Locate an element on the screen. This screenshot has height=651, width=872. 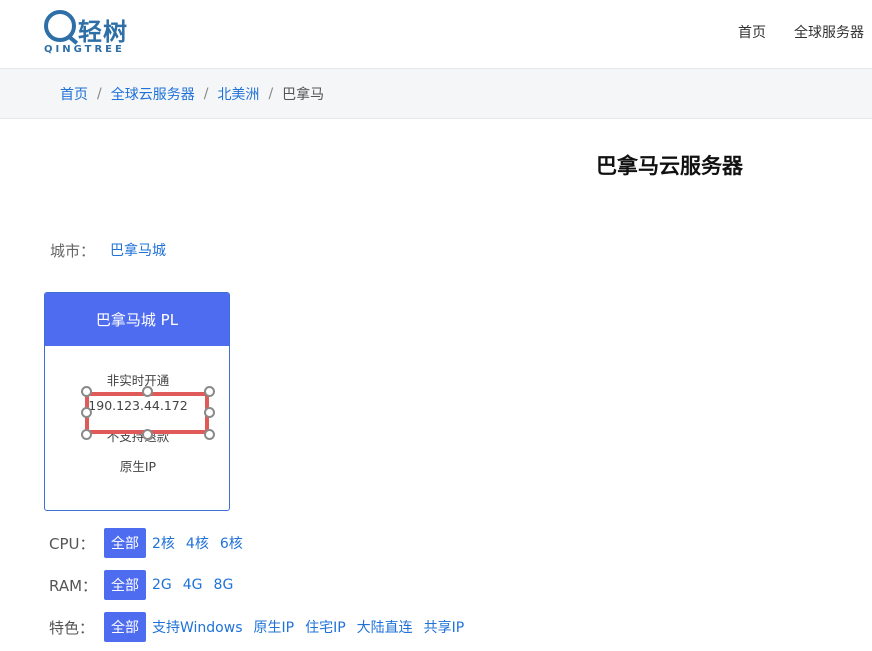
resize-handle-right is located at coordinates (209, 412).